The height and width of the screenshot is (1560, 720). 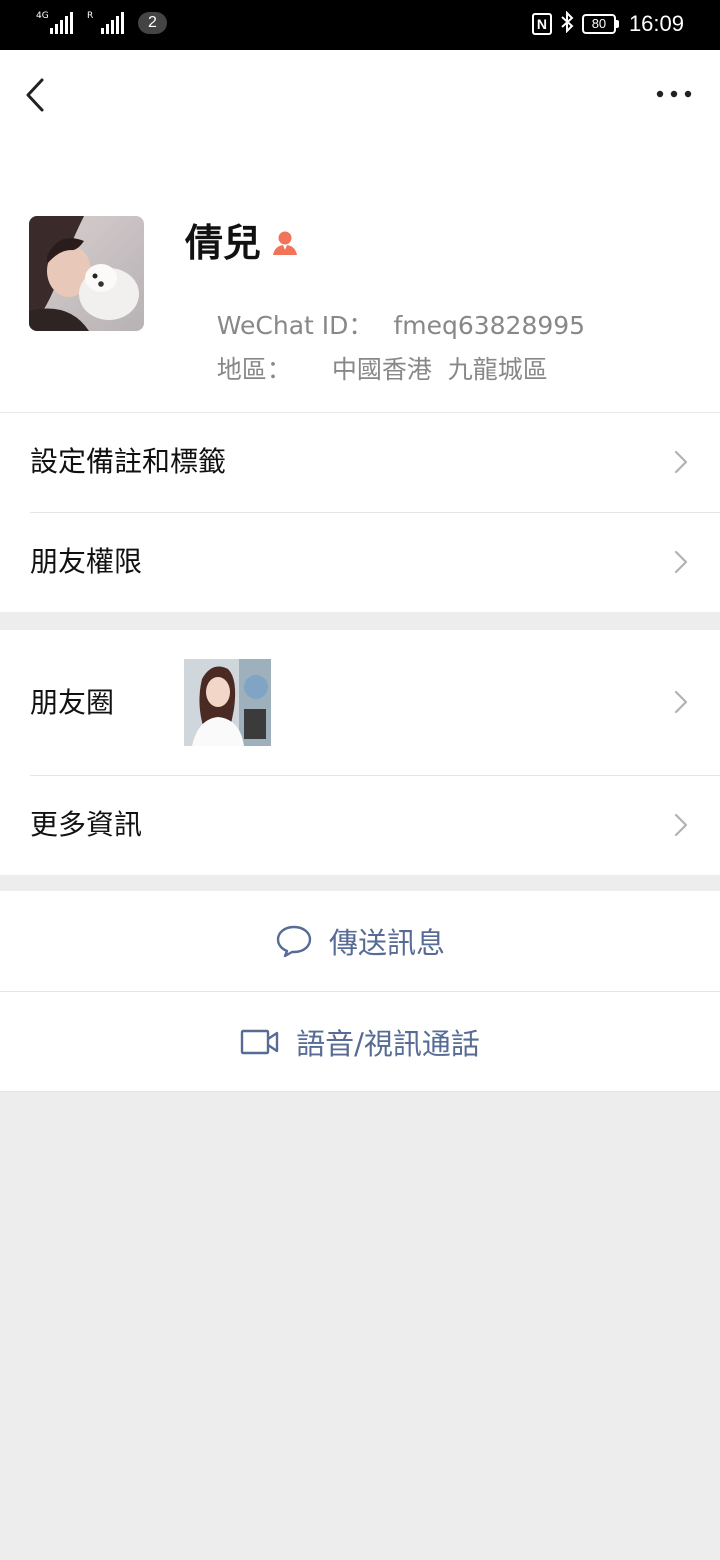 I want to click on clock: 16:09, so click(x=656, y=23).